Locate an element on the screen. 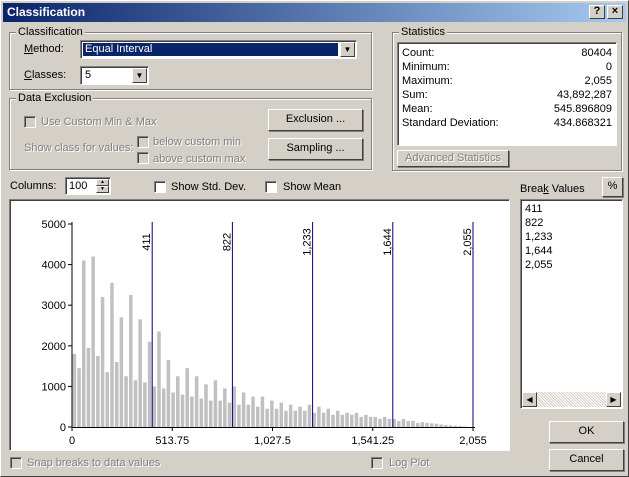 The height and width of the screenshot is (477, 629). classification-legend: Classification is located at coordinates (50, 32).